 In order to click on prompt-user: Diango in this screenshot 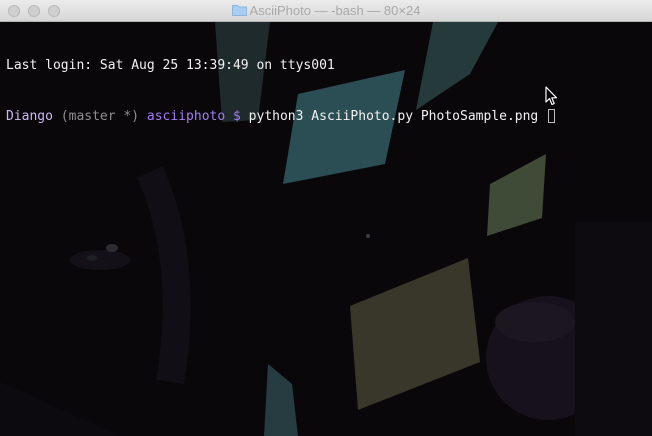, I will do `click(29, 116)`.